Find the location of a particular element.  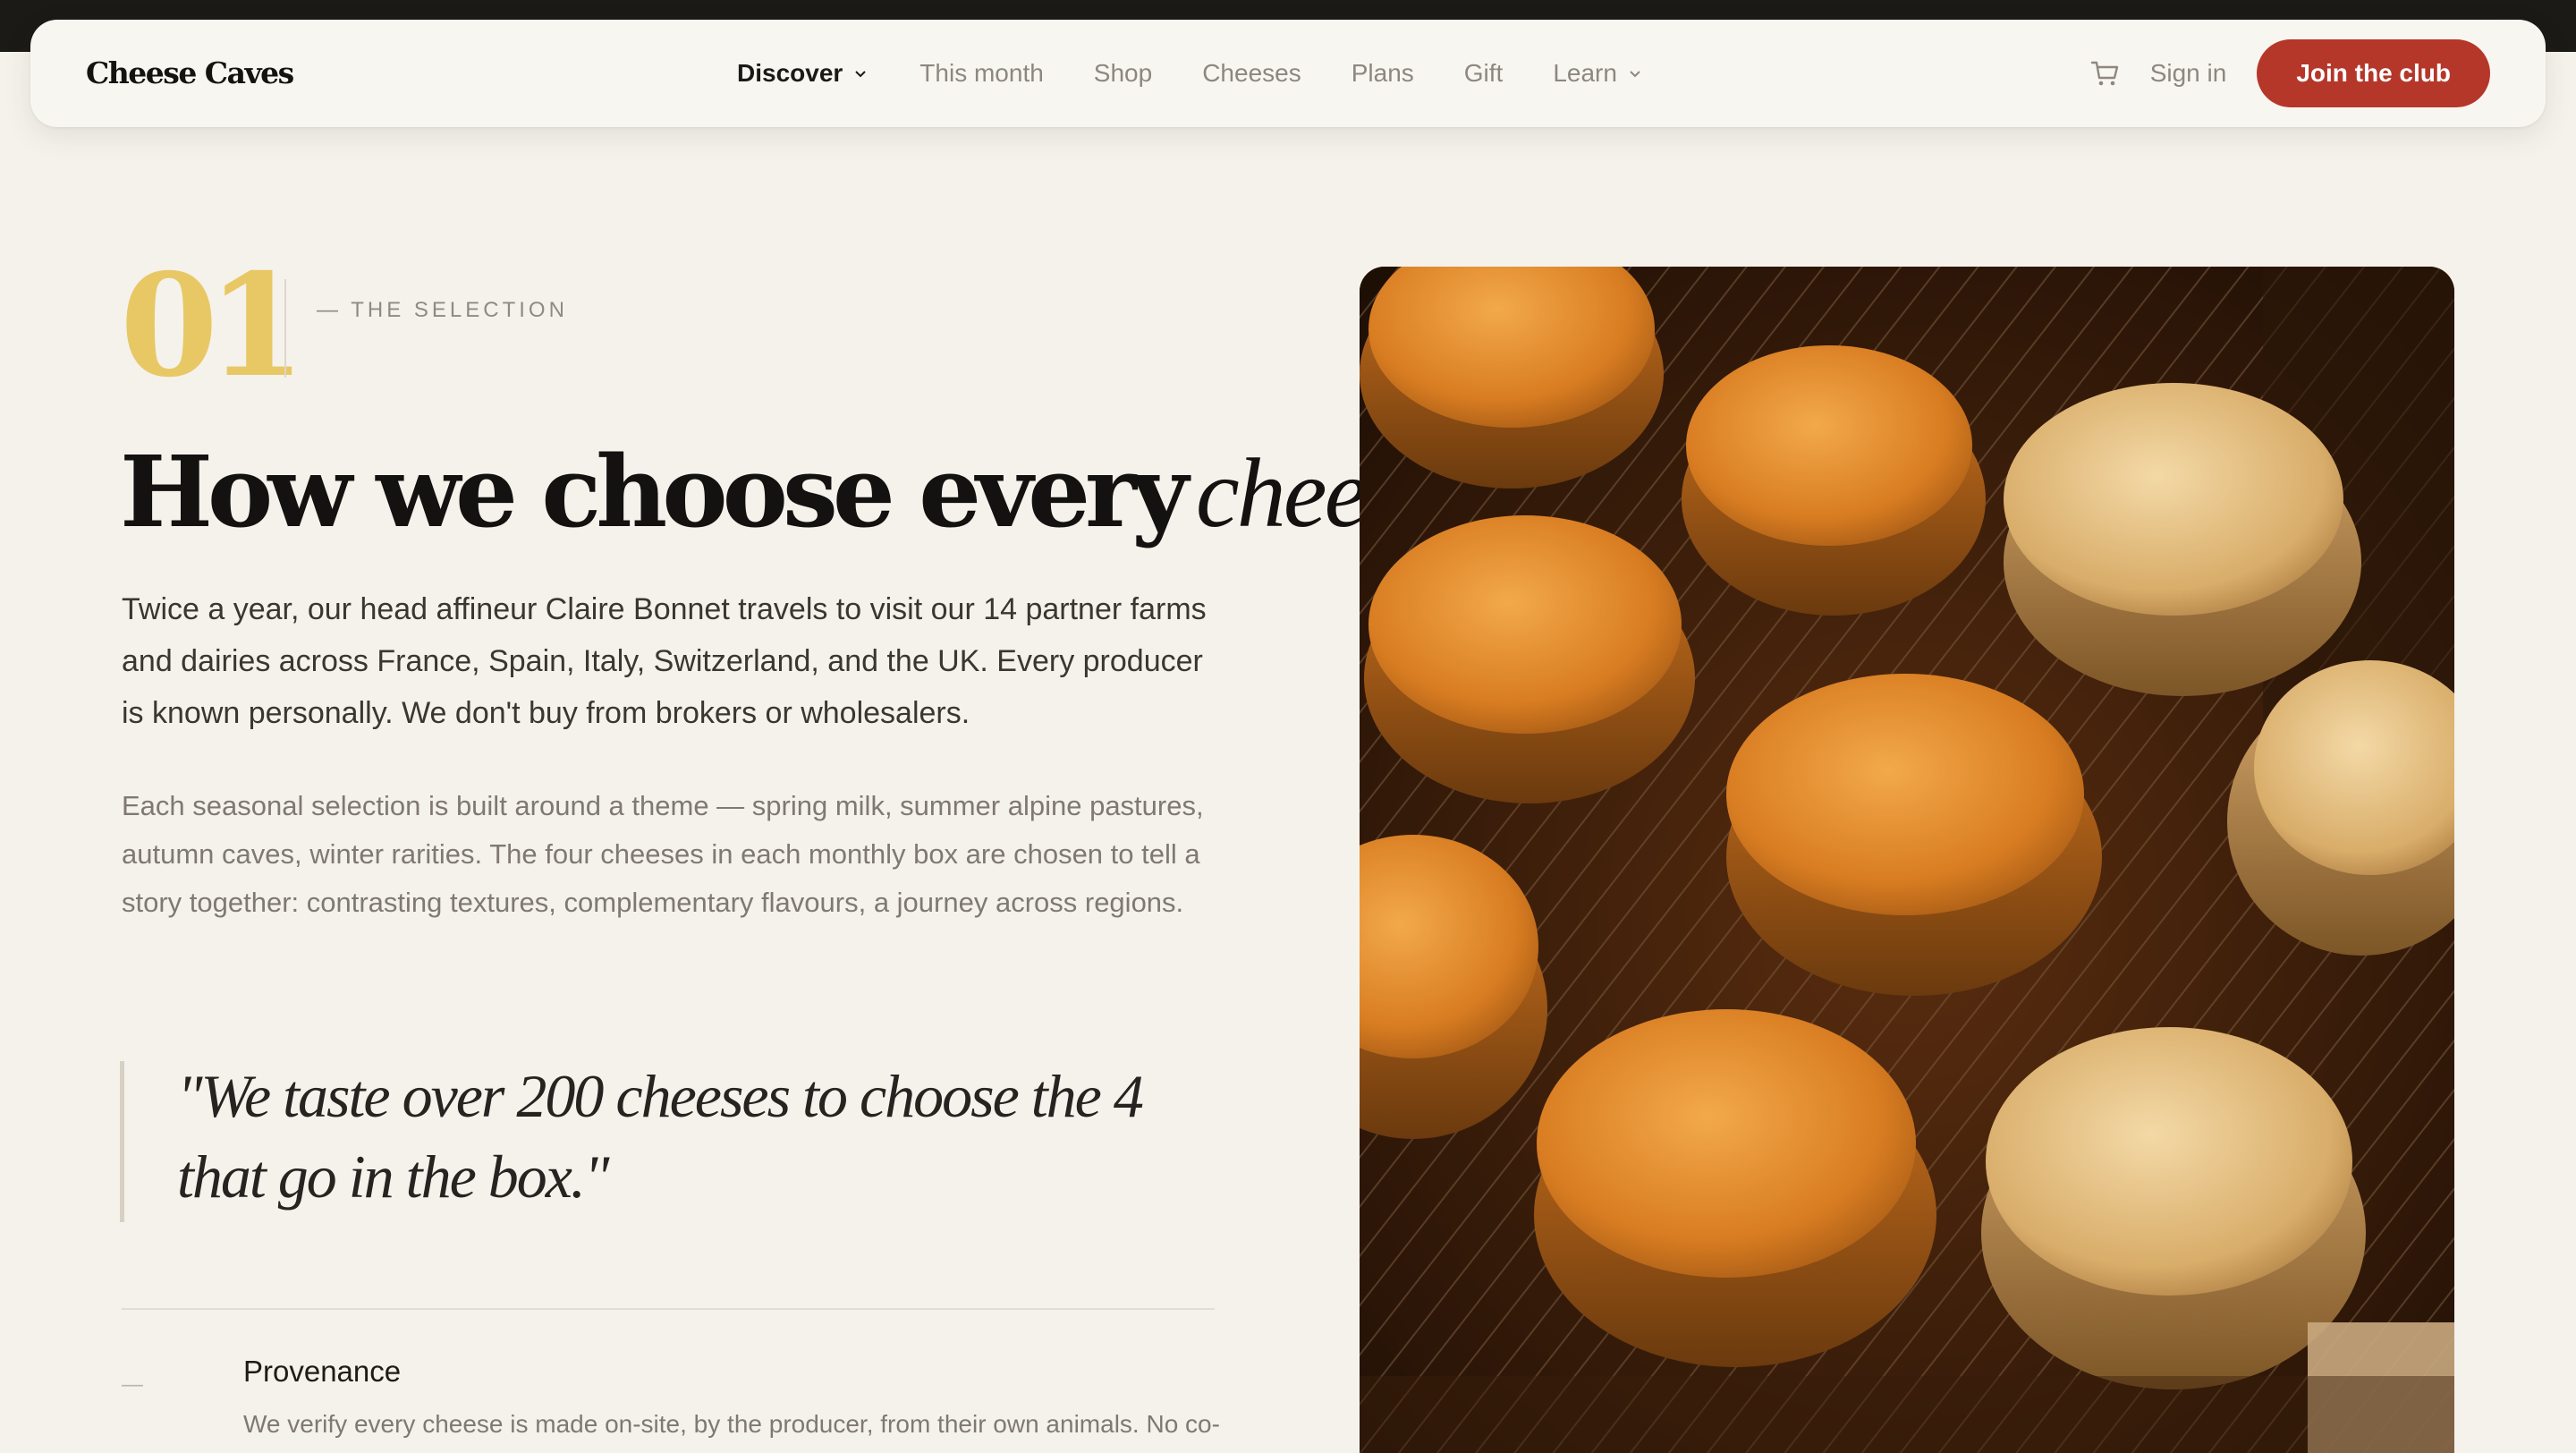

nav-actions: Sign in Join the club is located at coordinates (2289, 73).